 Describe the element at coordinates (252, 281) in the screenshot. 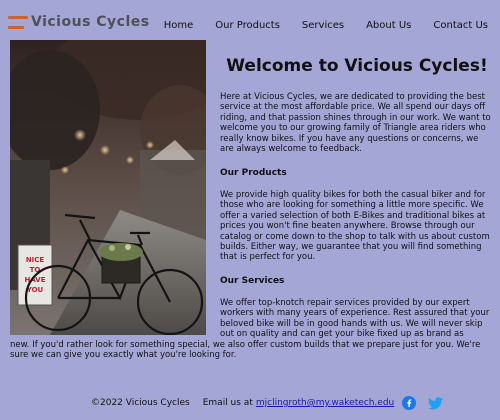

I see `services-heading: Our Services` at that location.